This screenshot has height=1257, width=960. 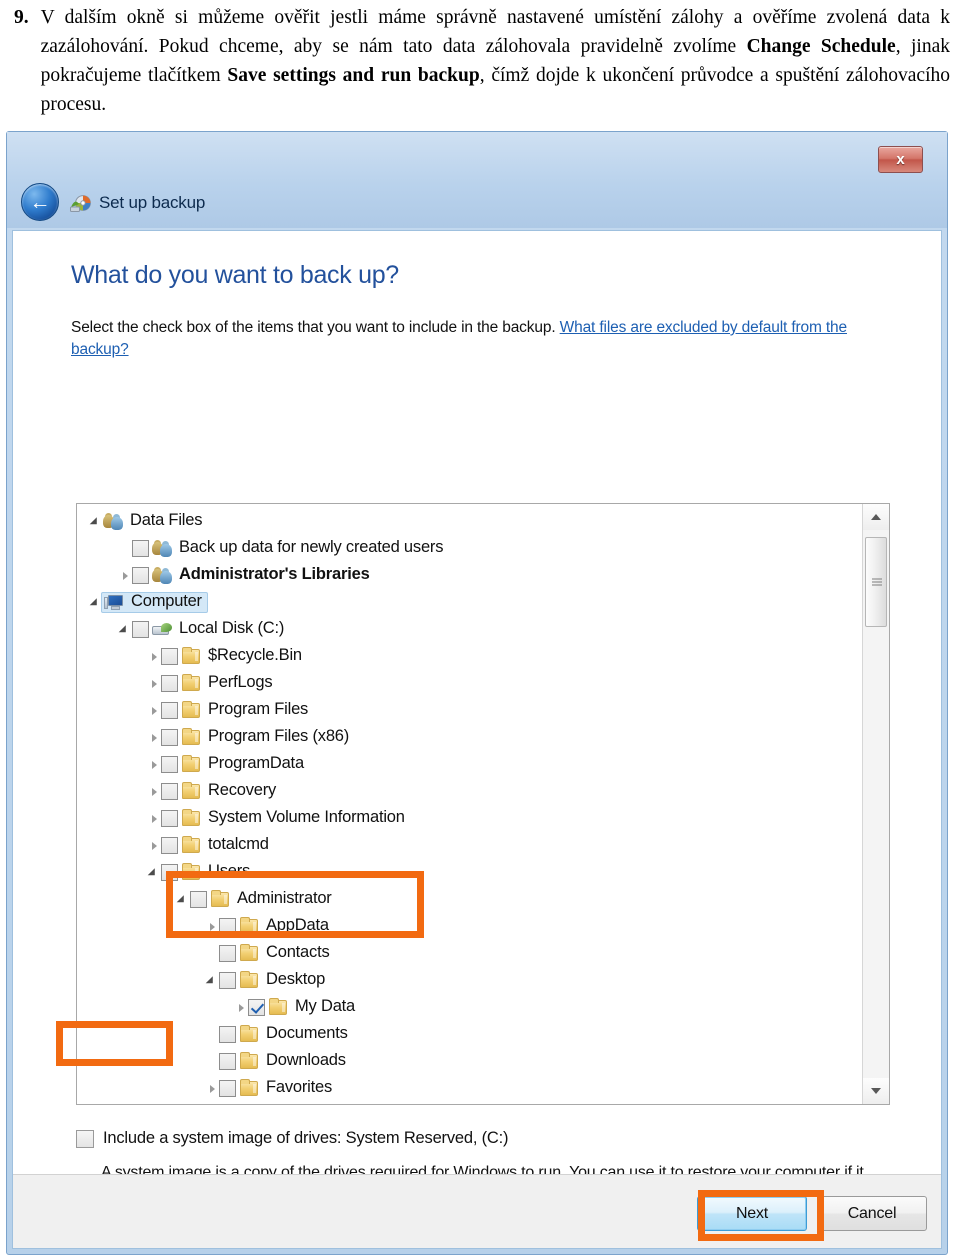 What do you see at coordinates (469, 926) in the screenshot?
I see `tree-row: AppData` at bounding box center [469, 926].